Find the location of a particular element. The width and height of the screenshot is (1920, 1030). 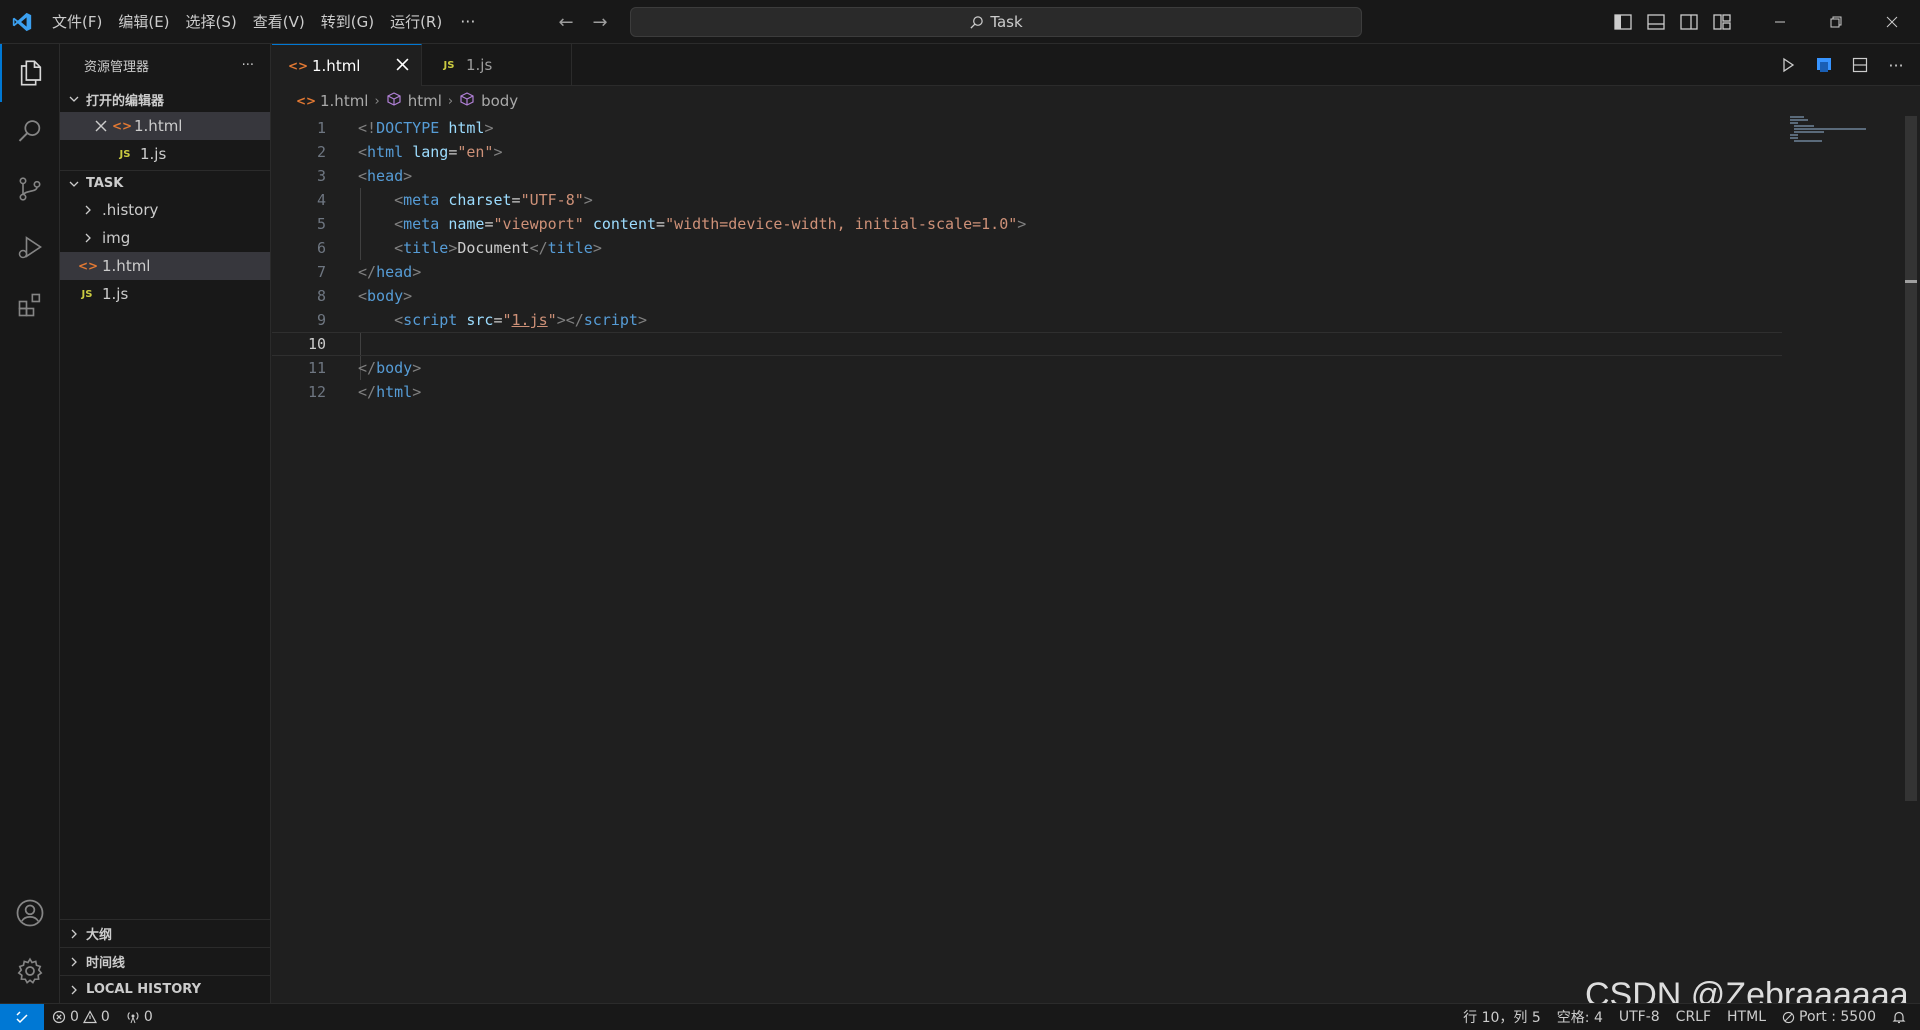

code-line: 8 <body> is located at coordinates (1027, 296).